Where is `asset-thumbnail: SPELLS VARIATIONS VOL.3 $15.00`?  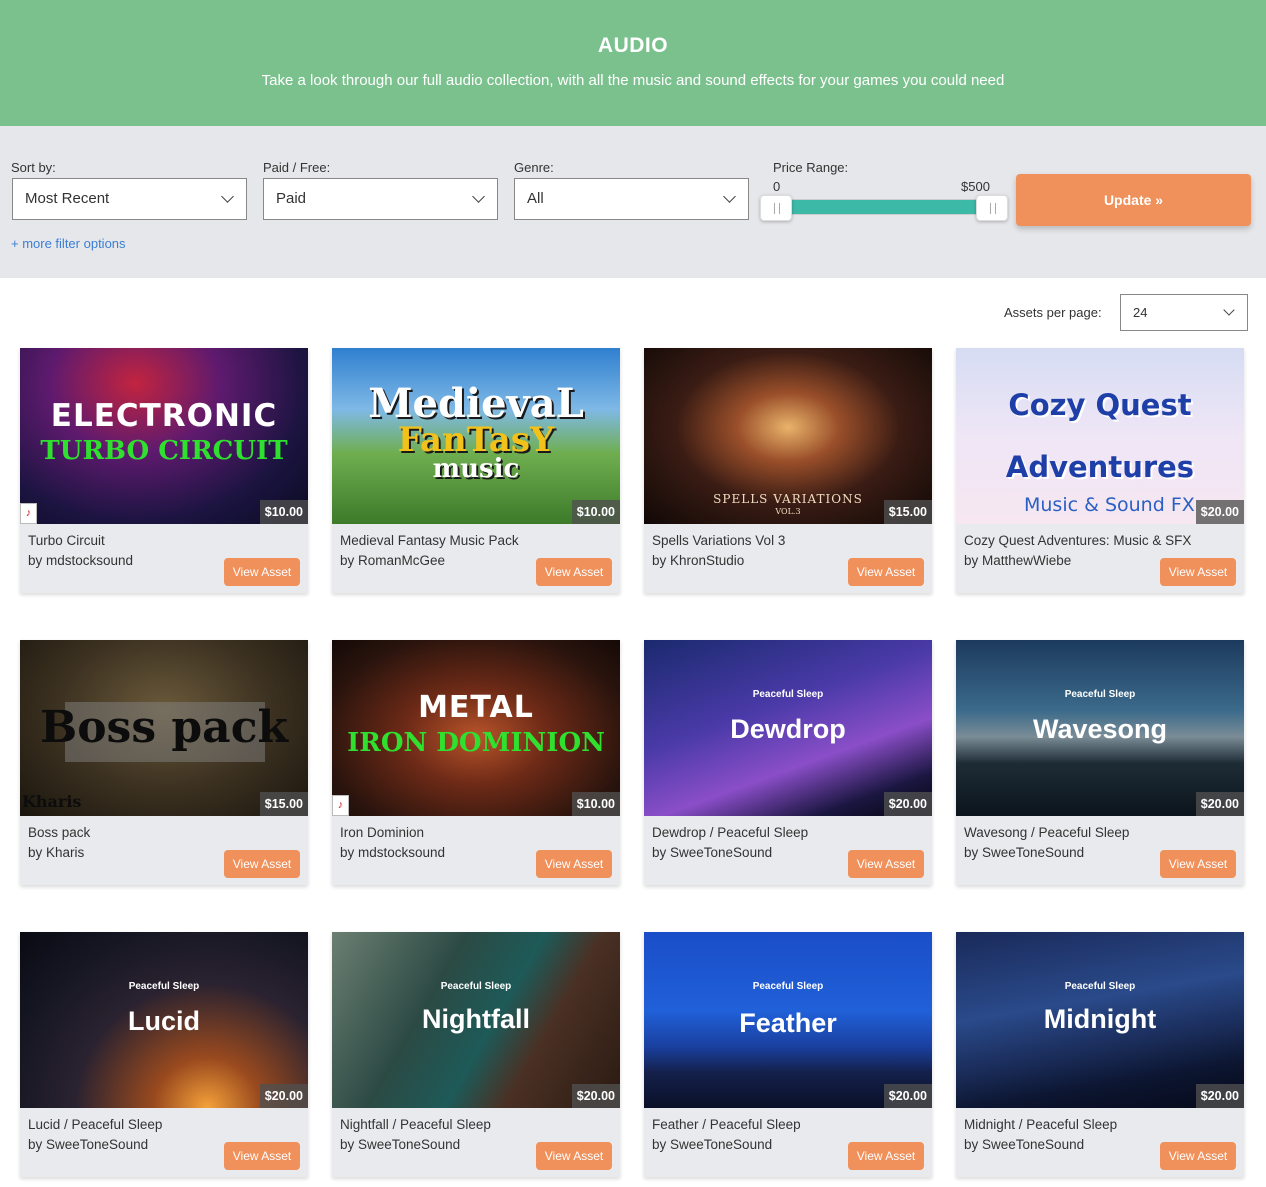
asset-thumbnail: SPELLS VARIATIONS VOL.3 $15.00 is located at coordinates (788, 436).